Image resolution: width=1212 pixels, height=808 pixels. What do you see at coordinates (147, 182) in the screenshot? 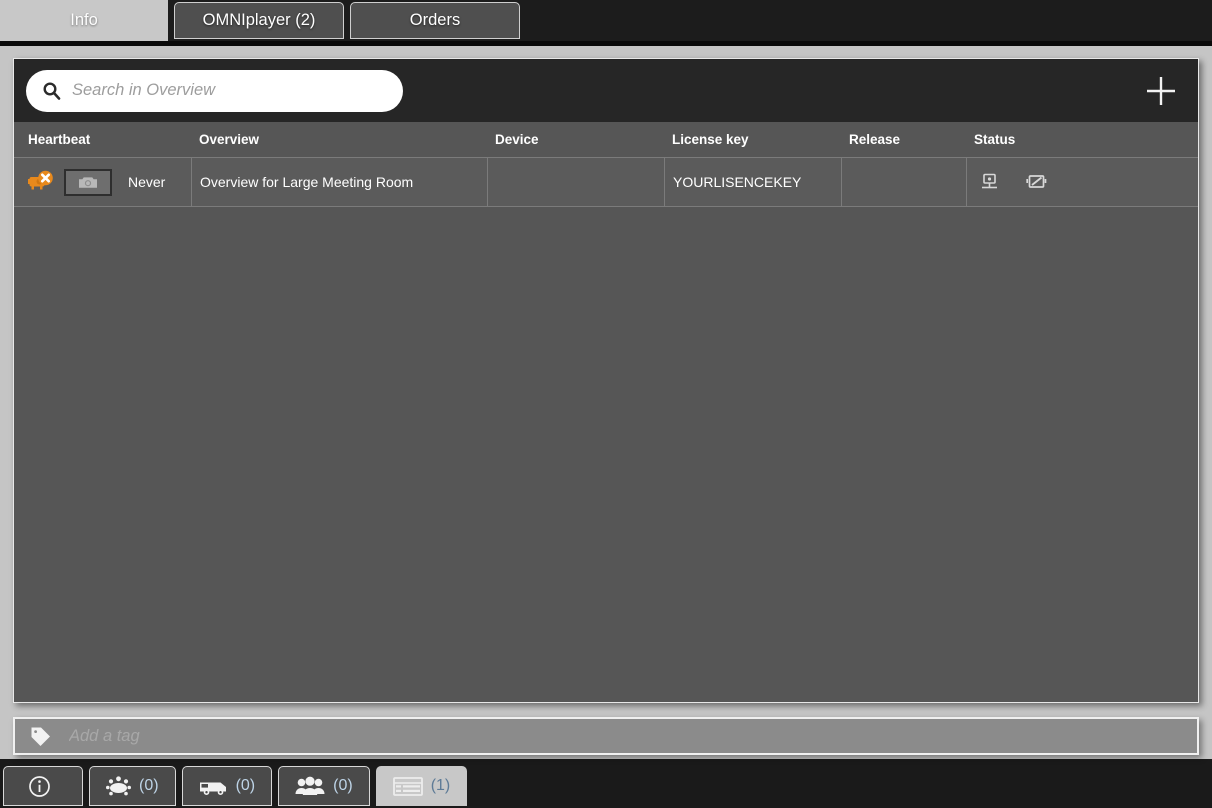
I see `heartbeat-value: Never` at bounding box center [147, 182].